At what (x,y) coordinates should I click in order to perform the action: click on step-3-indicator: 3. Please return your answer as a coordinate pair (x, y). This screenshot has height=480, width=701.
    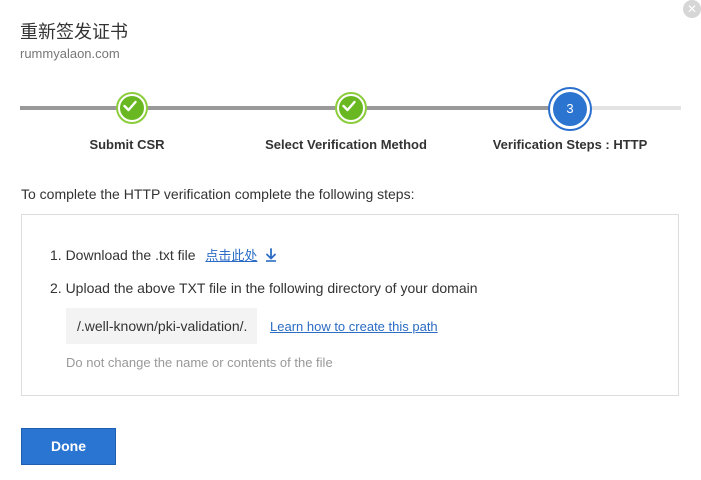
    Looking at the image, I should click on (570, 109).